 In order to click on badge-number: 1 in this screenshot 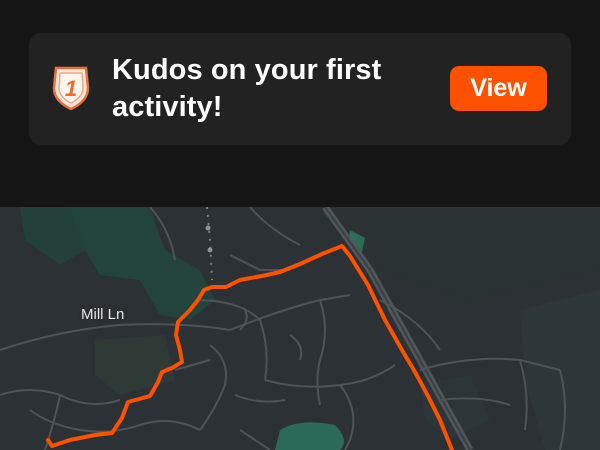, I will do `click(71, 88)`.